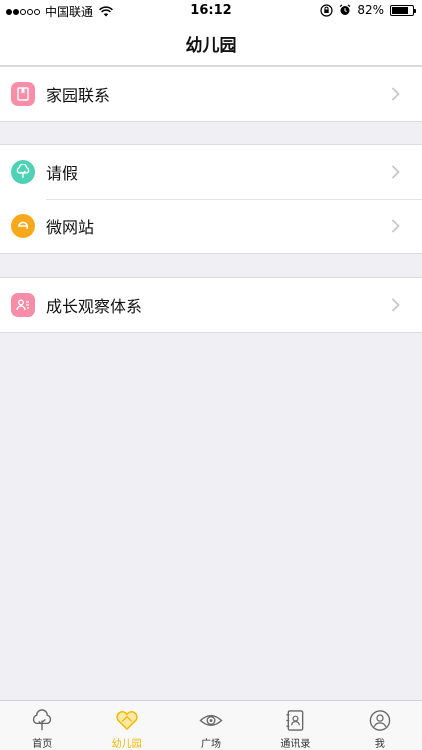 The height and width of the screenshot is (750, 422). I want to click on row-leave: 请假, so click(211, 172).